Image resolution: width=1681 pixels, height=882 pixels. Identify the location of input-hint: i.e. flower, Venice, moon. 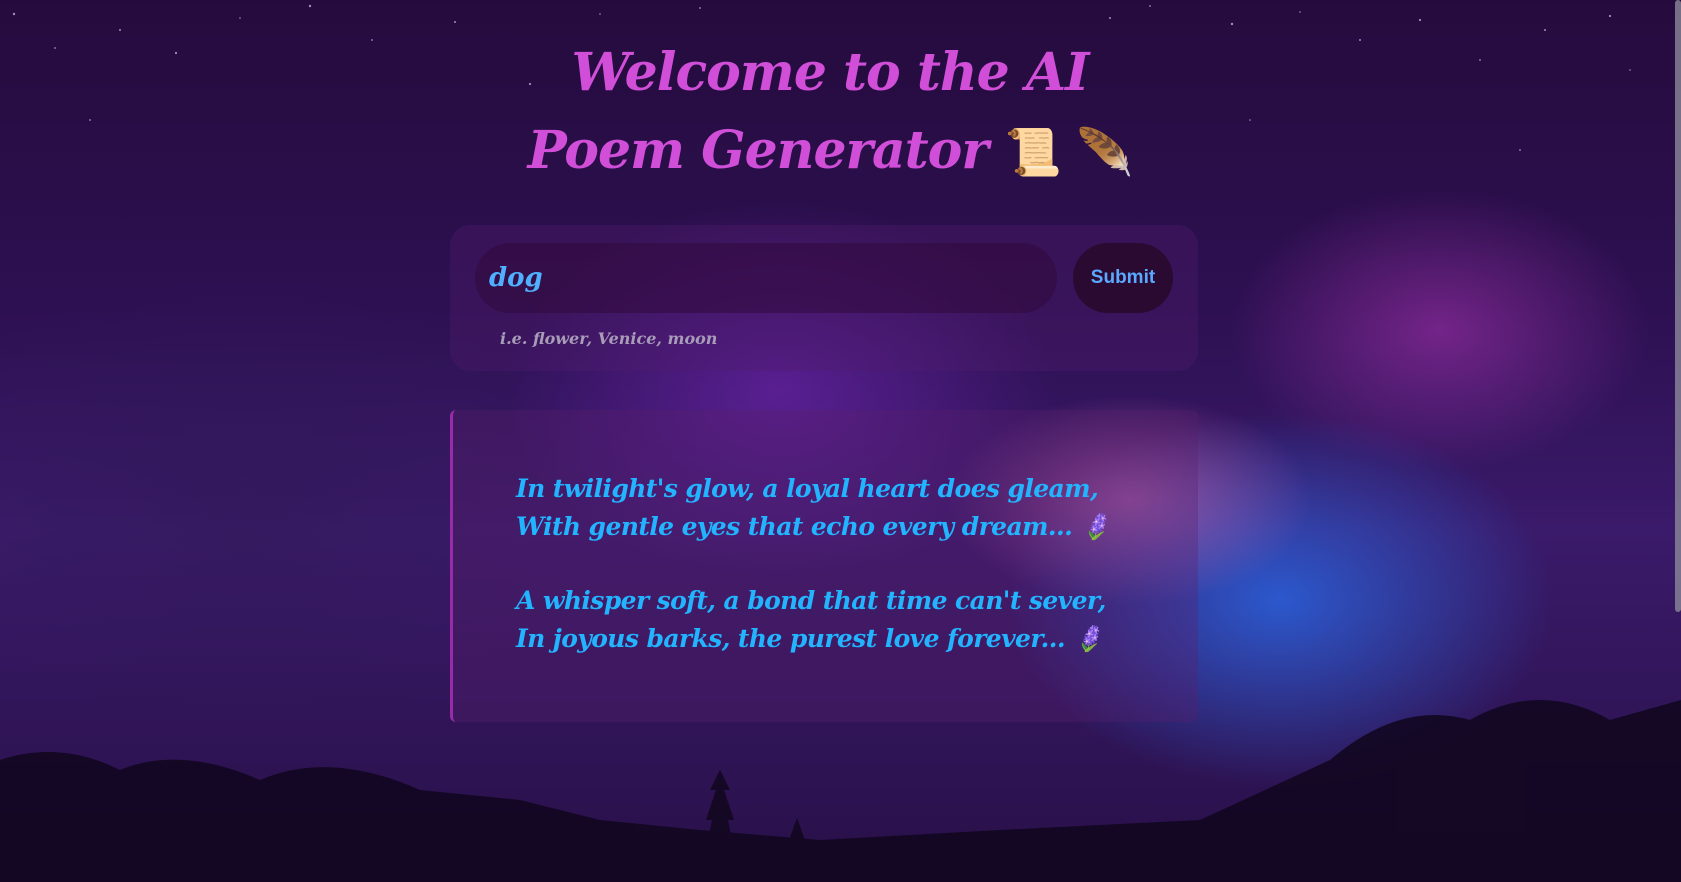
(609, 338).